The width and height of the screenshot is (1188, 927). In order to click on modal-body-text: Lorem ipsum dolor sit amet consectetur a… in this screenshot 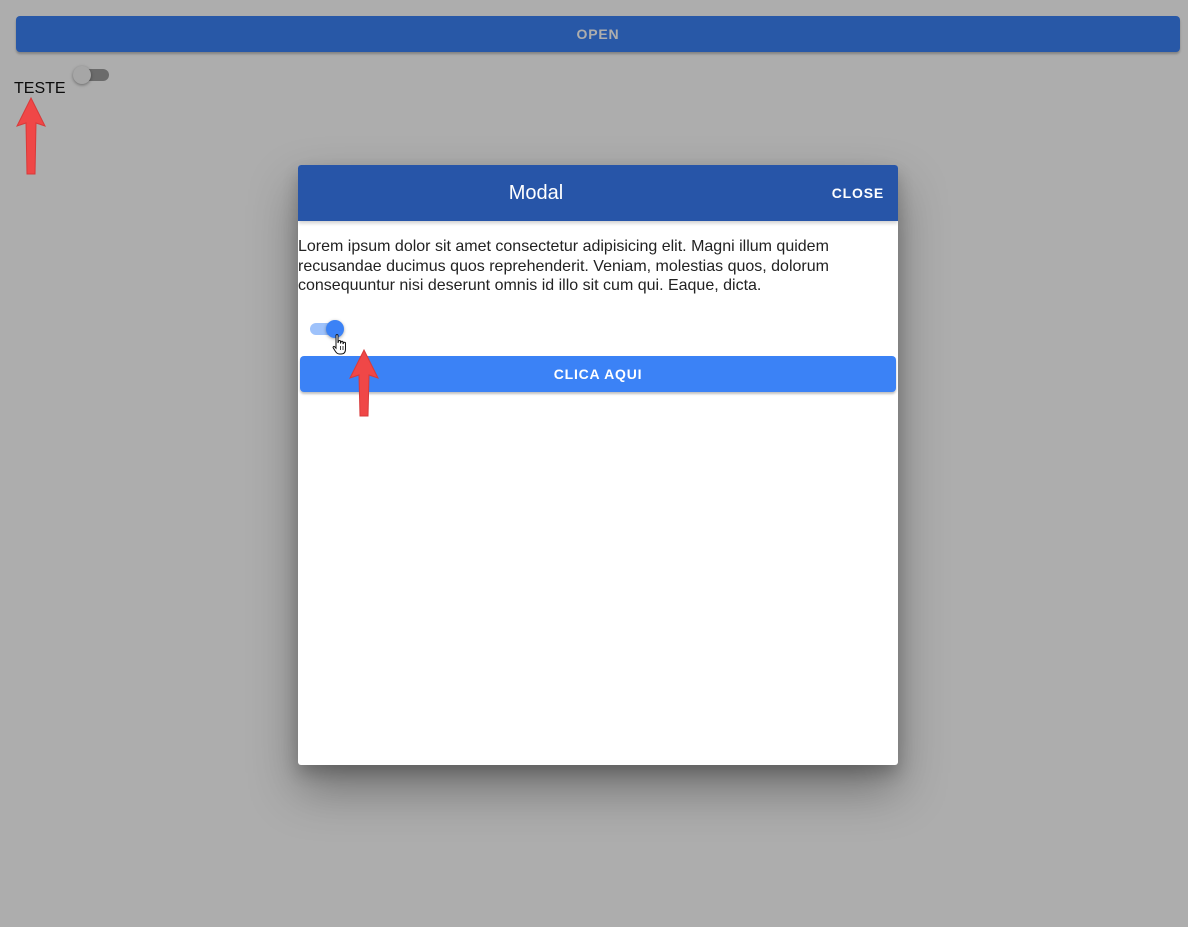, I will do `click(563, 266)`.